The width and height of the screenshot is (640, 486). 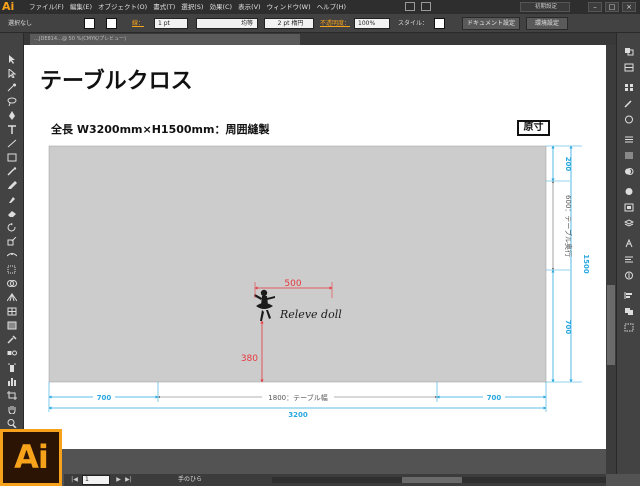 What do you see at coordinates (12, 423) in the screenshot?
I see `zoom-tool-icon` at bounding box center [12, 423].